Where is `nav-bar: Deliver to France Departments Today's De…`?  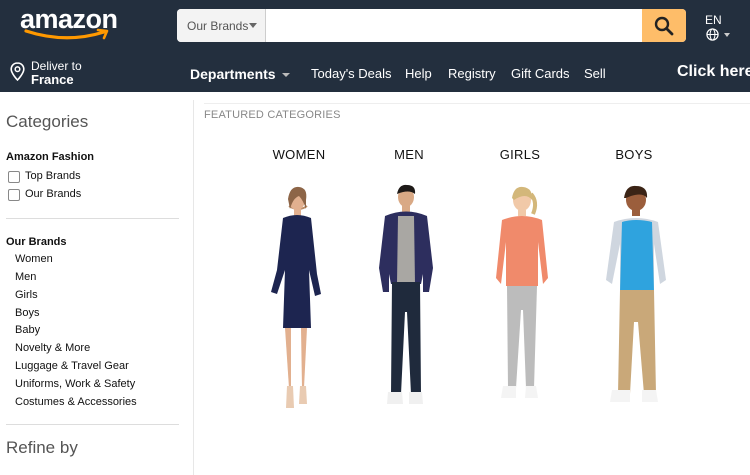 nav-bar: Deliver to France Departments Today's De… is located at coordinates (375, 72).